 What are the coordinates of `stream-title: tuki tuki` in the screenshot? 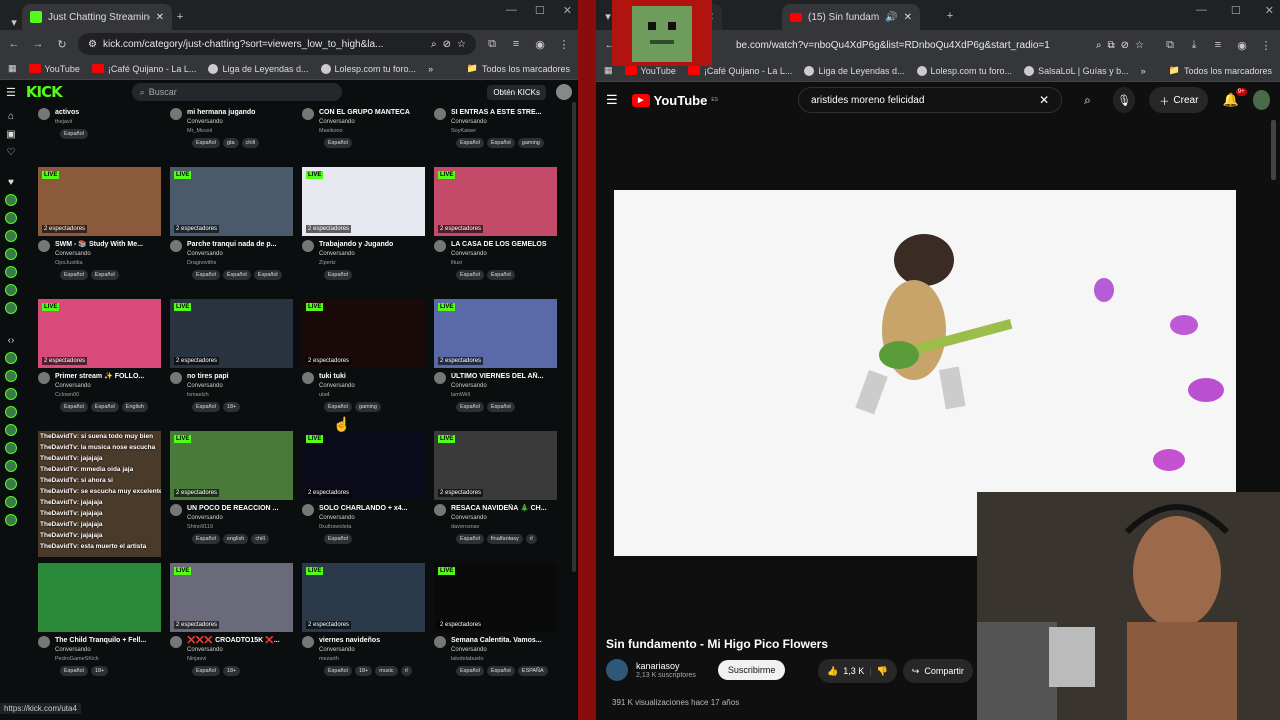 It's located at (371, 377).